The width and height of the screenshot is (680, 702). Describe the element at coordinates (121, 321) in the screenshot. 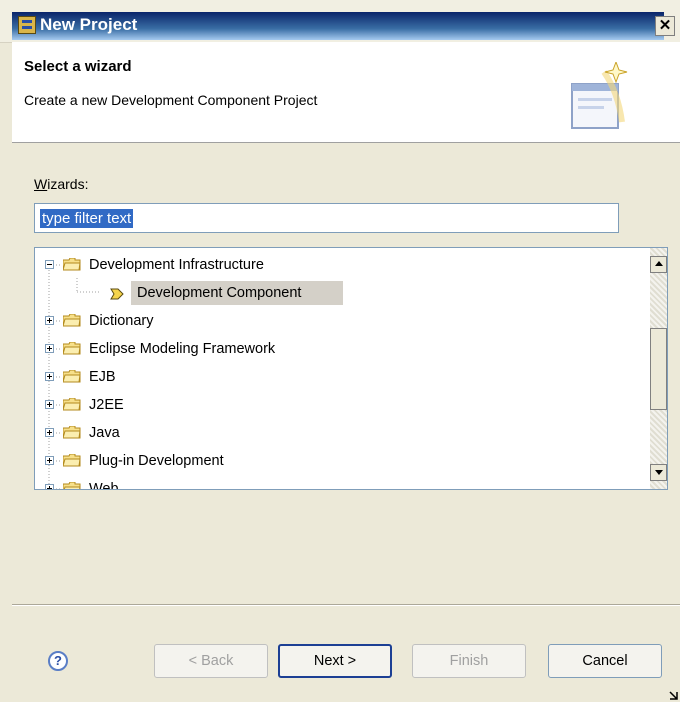

I see `tree-item-label: Dictionary` at that location.